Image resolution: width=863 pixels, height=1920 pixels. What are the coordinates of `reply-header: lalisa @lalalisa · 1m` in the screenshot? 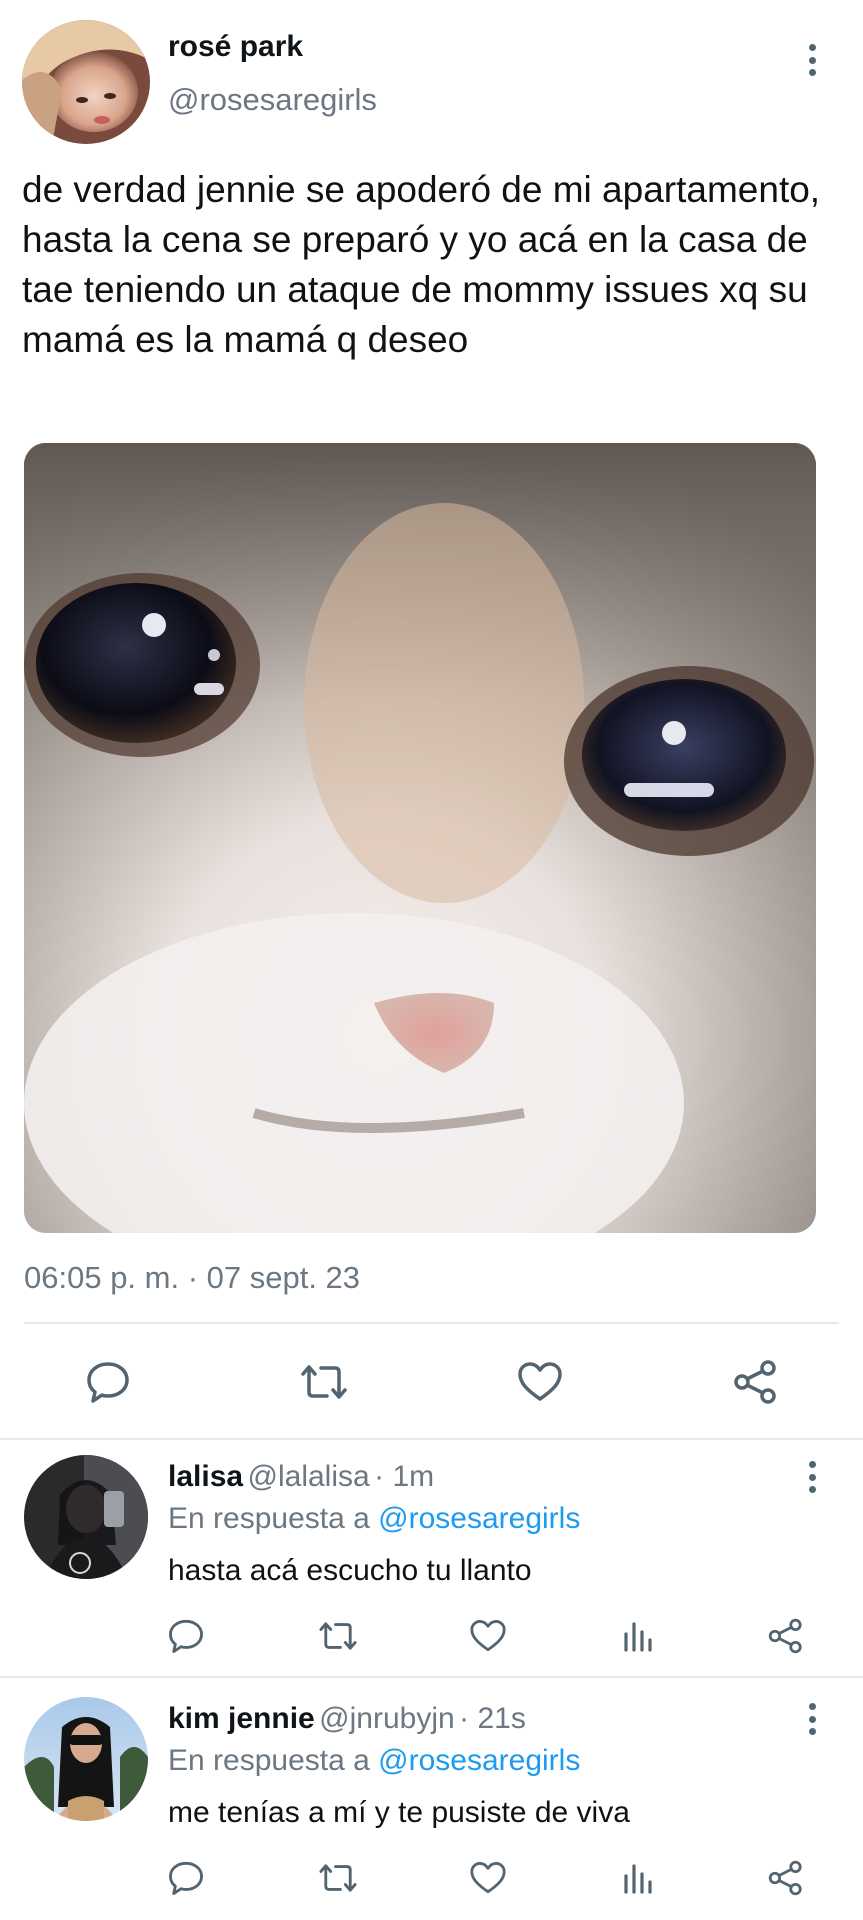 It's located at (301, 1477).